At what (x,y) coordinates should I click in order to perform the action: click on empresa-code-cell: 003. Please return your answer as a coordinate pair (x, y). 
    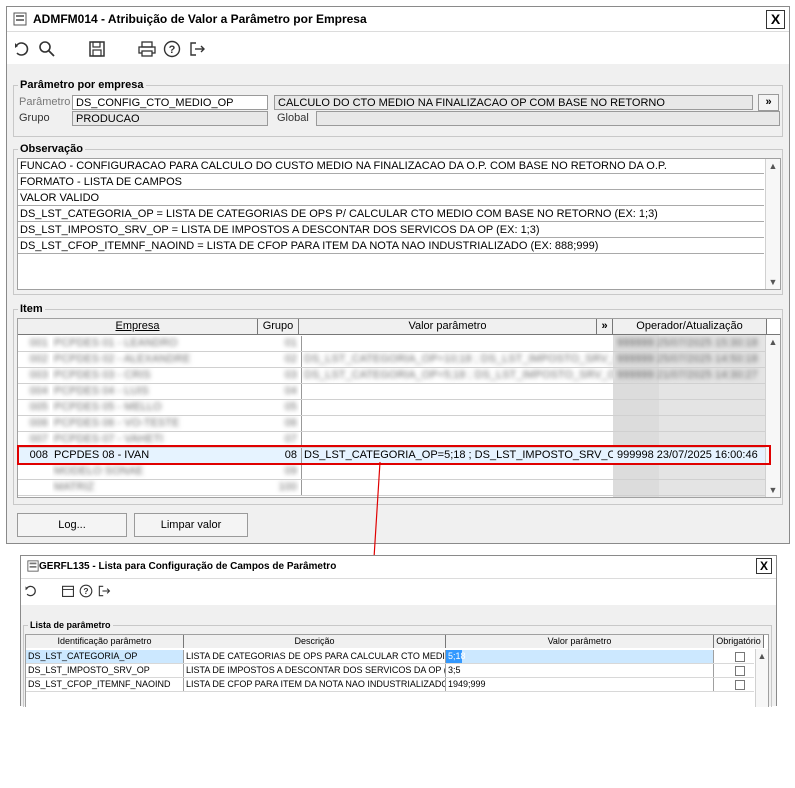
    Looking at the image, I should click on (35, 375).